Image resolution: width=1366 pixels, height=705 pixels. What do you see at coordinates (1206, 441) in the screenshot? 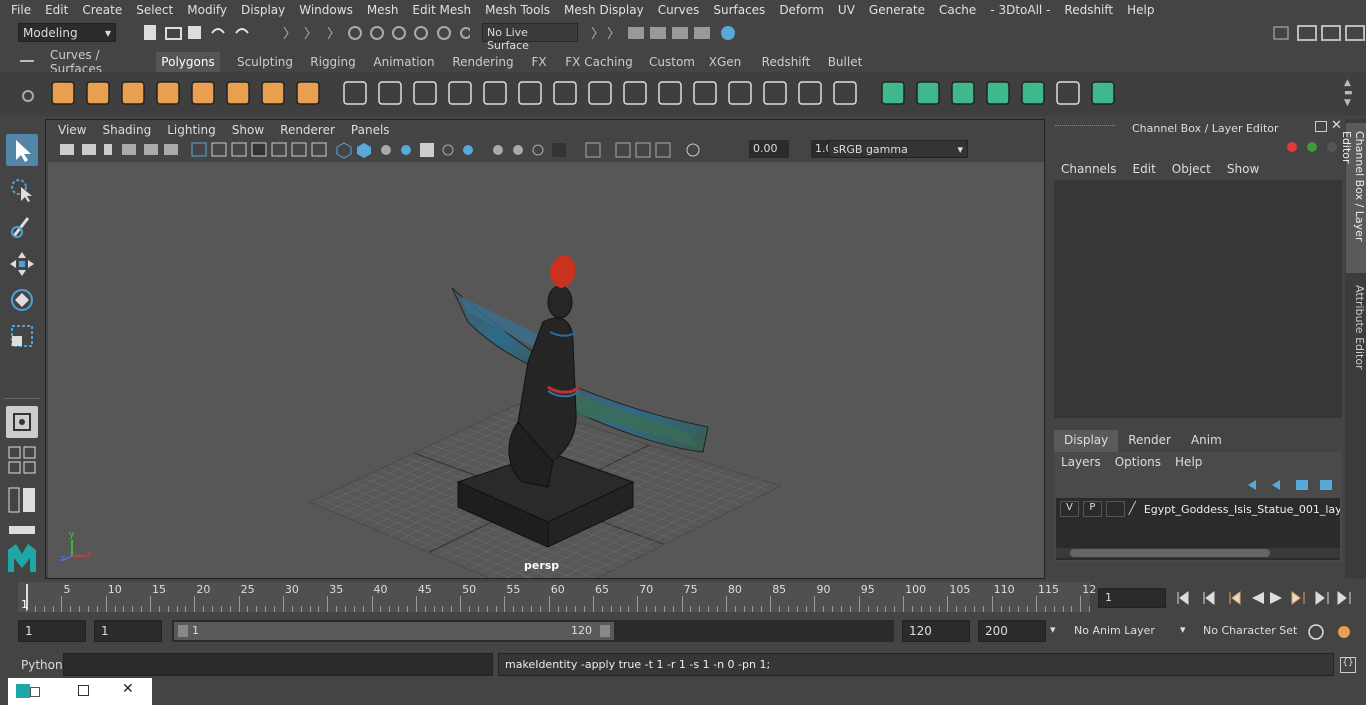
I see `layer-tab-anim: Anim` at bounding box center [1206, 441].